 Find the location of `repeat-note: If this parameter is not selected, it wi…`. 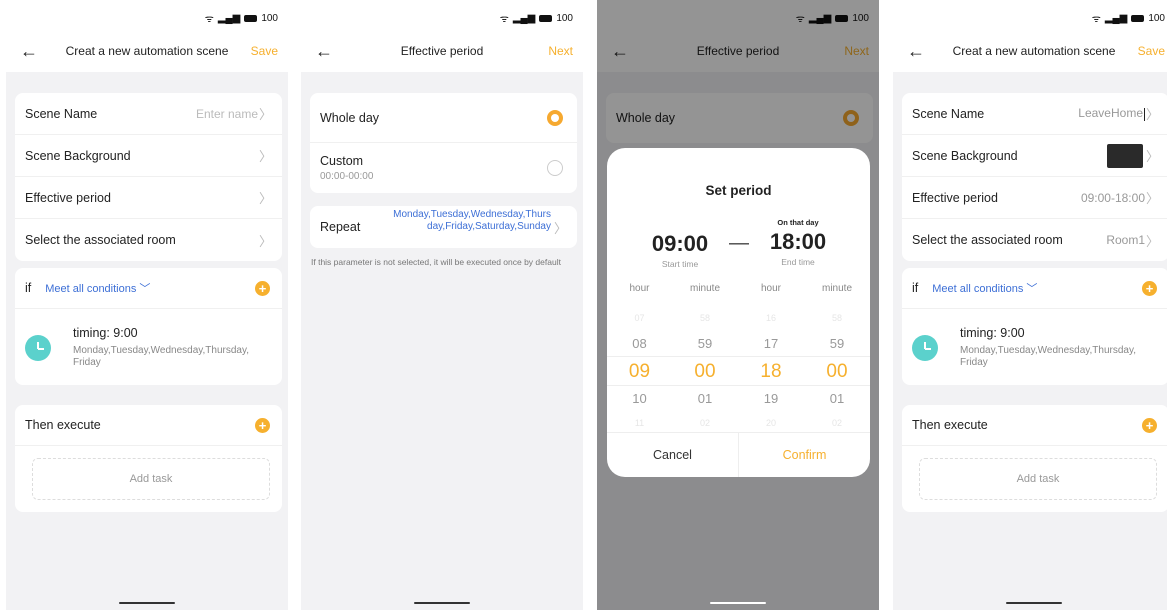

repeat-note: If this parameter is not selected, it wi… is located at coordinates (436, 262).